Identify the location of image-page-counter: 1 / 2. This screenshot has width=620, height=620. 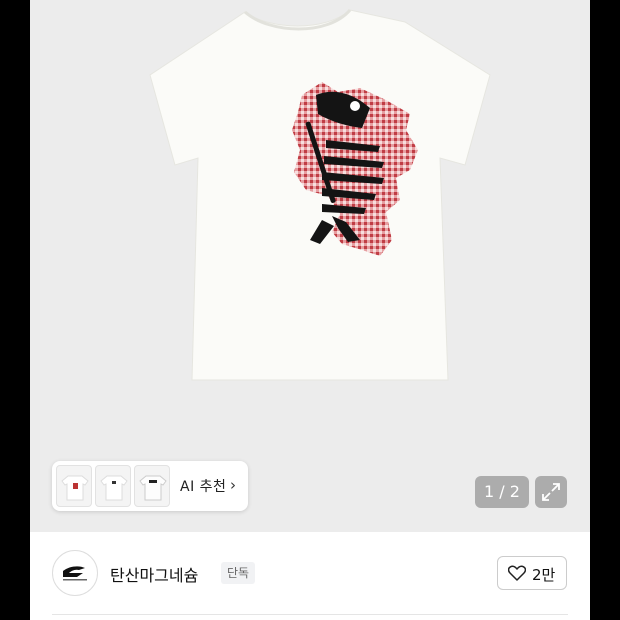
(502, 492).